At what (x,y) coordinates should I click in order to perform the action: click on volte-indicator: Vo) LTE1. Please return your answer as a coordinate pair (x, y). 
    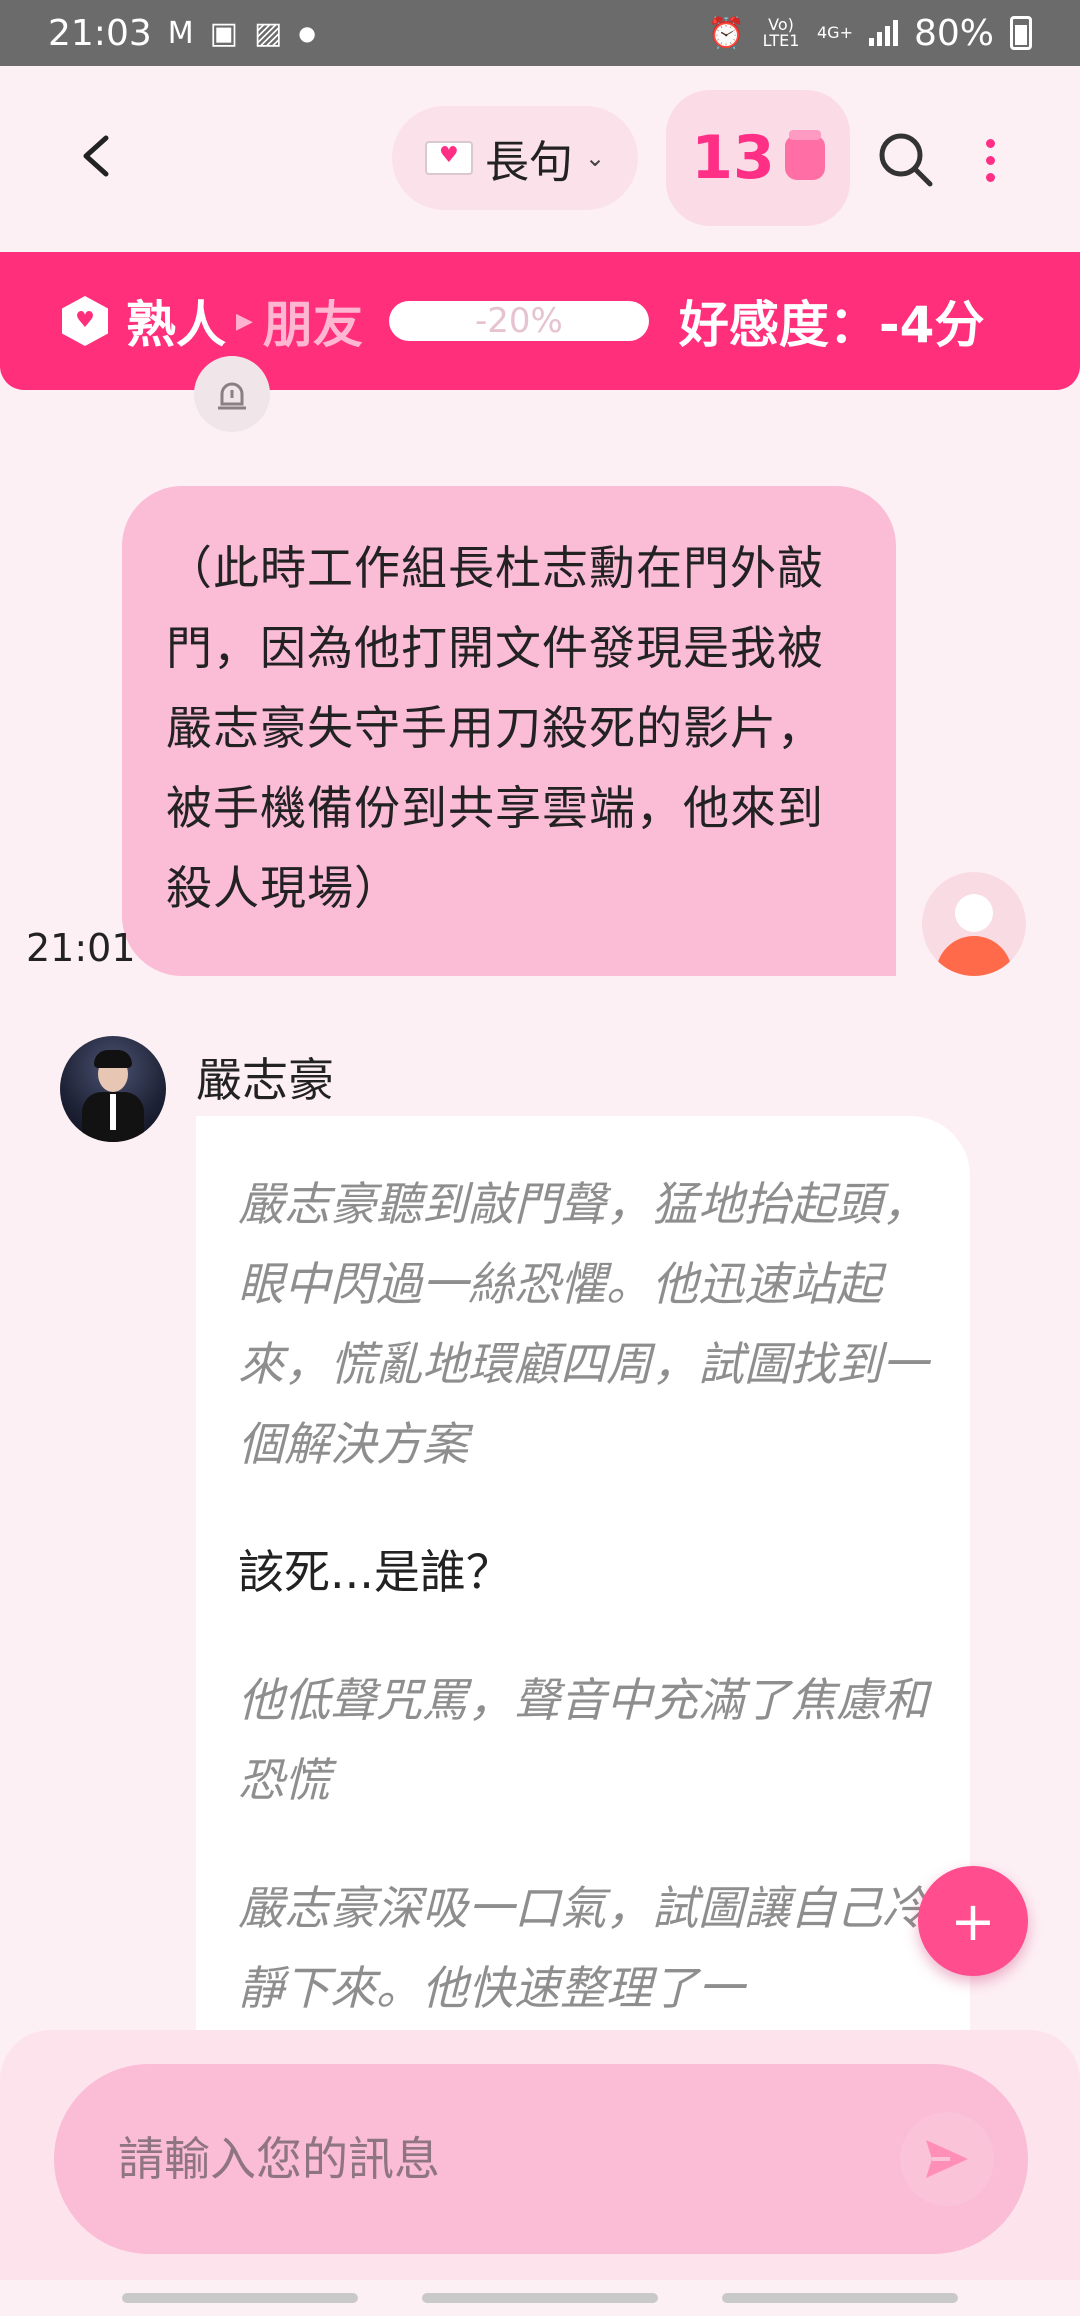
    Looking at the image, I should click on (781, 32).